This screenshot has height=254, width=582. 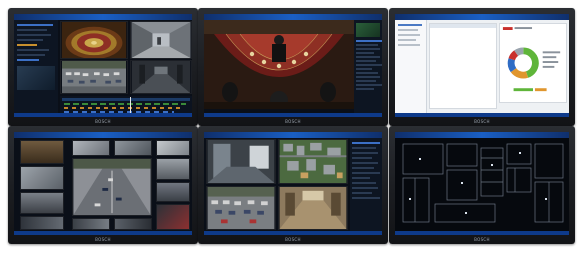 What do you see at coordinates (103, 135) in the screenshot?
I see `app-titlebar` at bounding box center [103, 135].